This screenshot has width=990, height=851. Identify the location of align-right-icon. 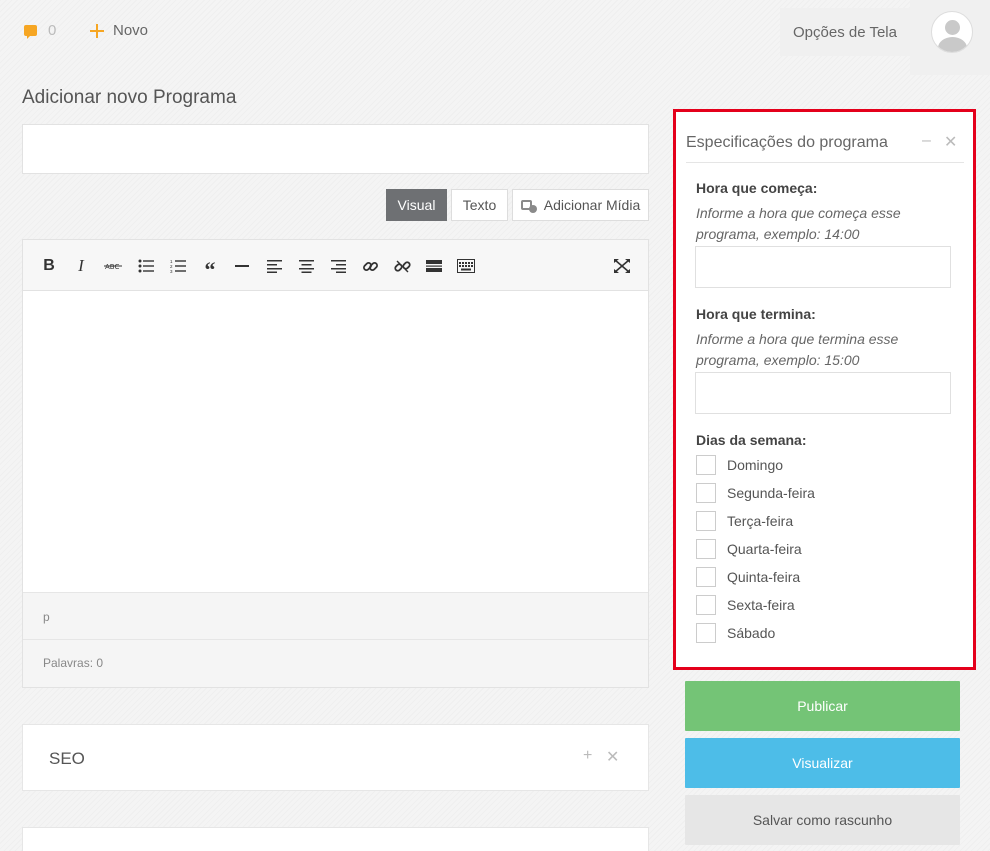
(338, 266).